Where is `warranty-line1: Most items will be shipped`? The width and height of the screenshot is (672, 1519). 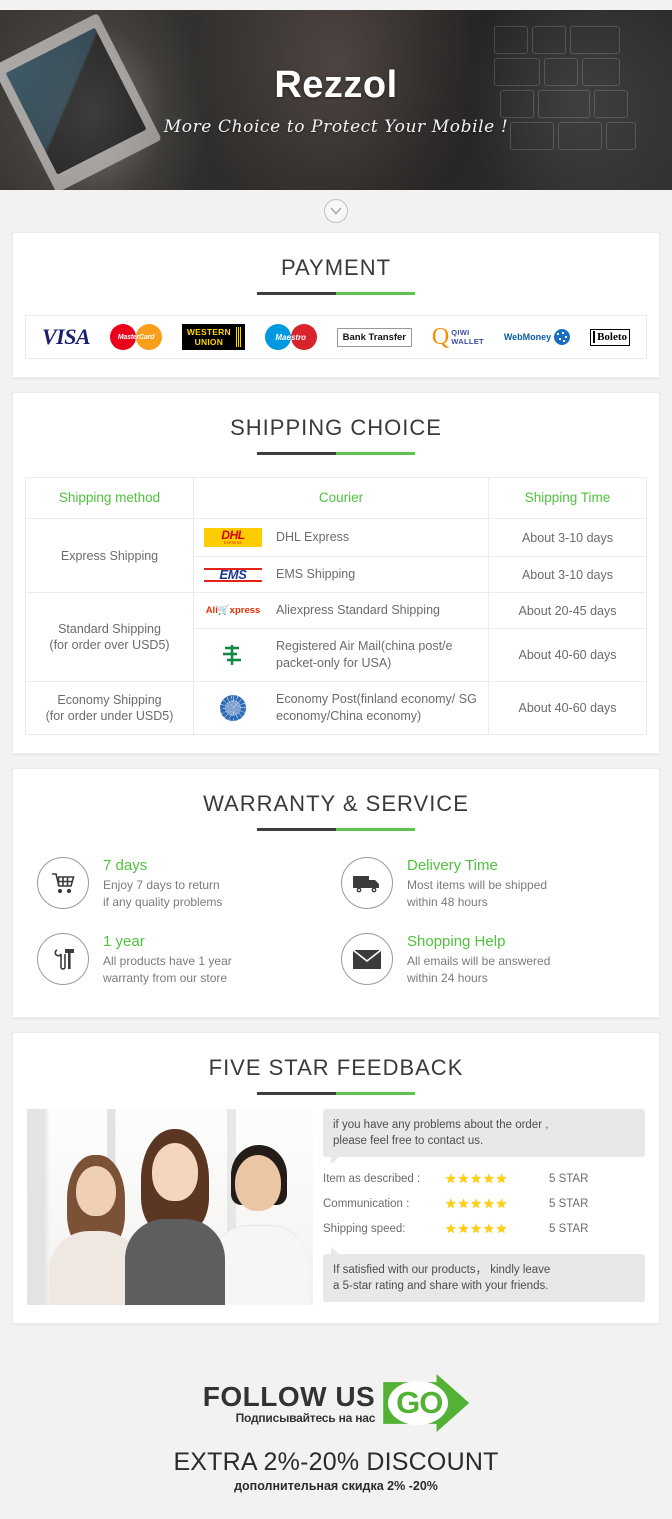 warranty-line1: Most items will be shipped is located at coordinates (477, 885).